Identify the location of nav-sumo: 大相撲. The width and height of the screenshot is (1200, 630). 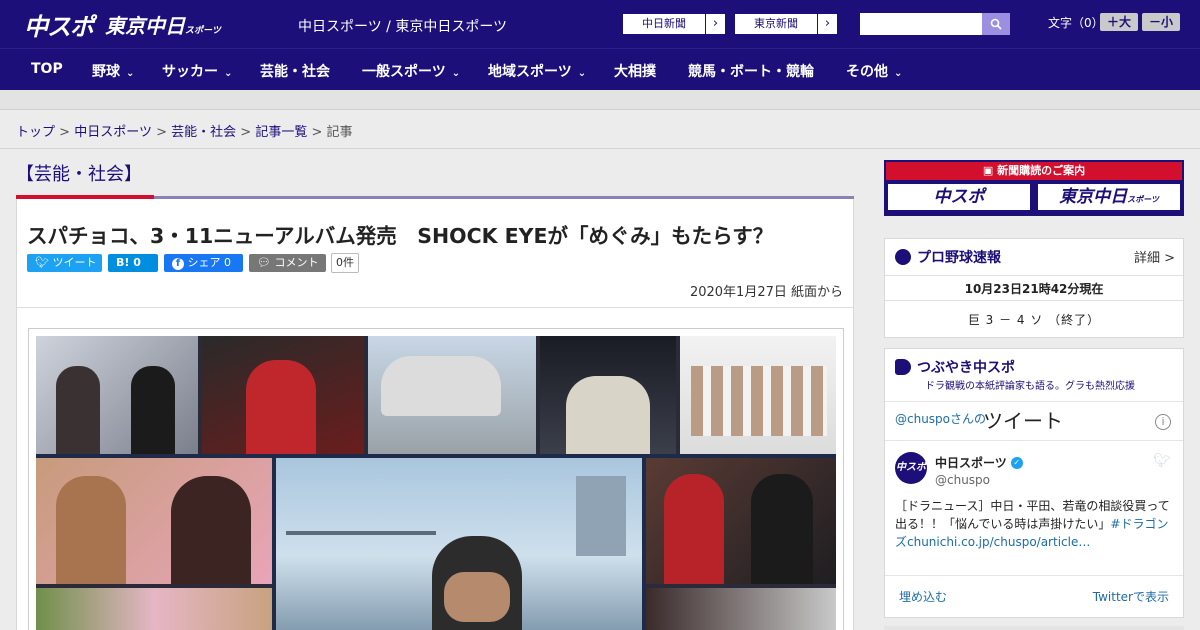
(635, 71).